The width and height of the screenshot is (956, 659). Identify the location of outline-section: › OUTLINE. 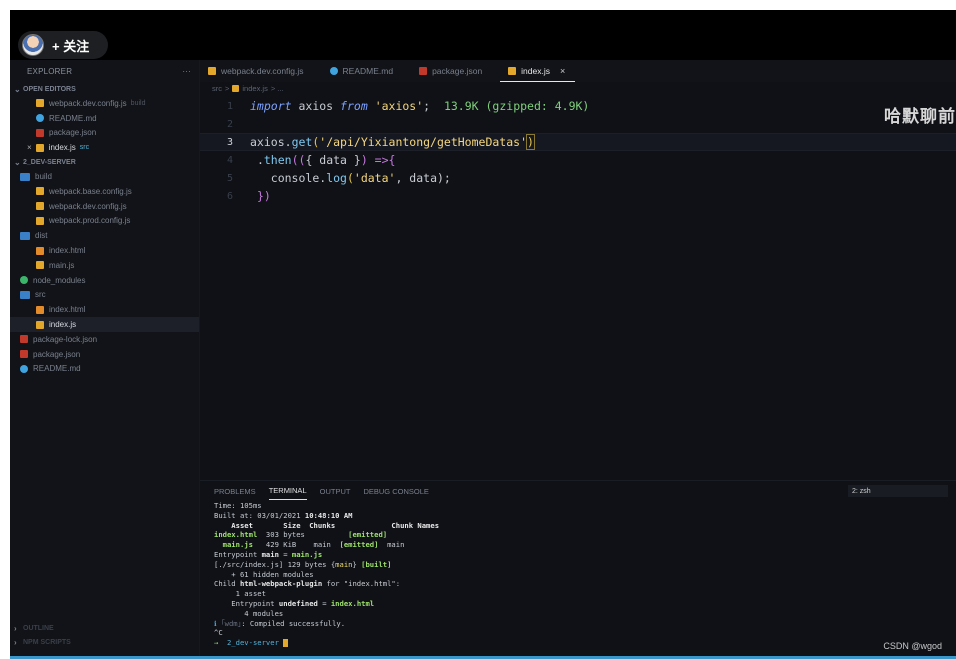
(105, 628).